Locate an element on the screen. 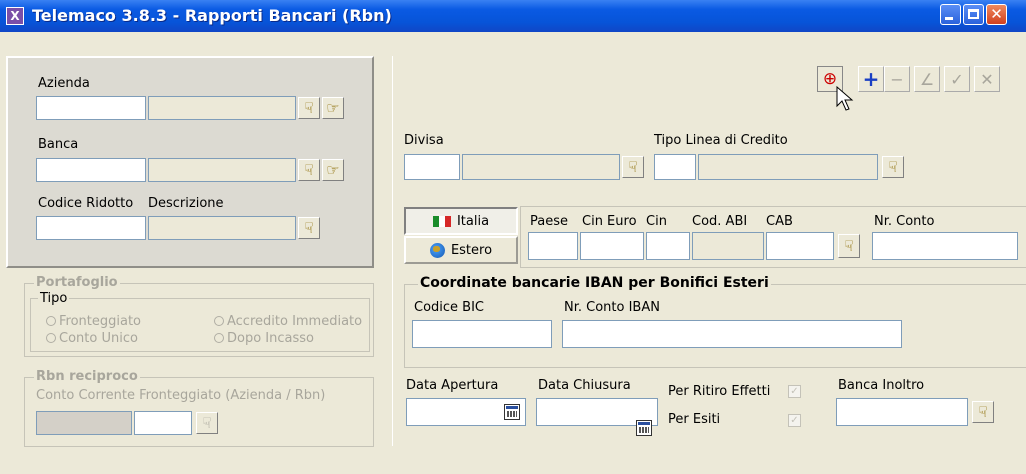 Image resolution: width=1026 pixels, height=474 pixels. banca-label: Banca is located at coordinates (58, 144).